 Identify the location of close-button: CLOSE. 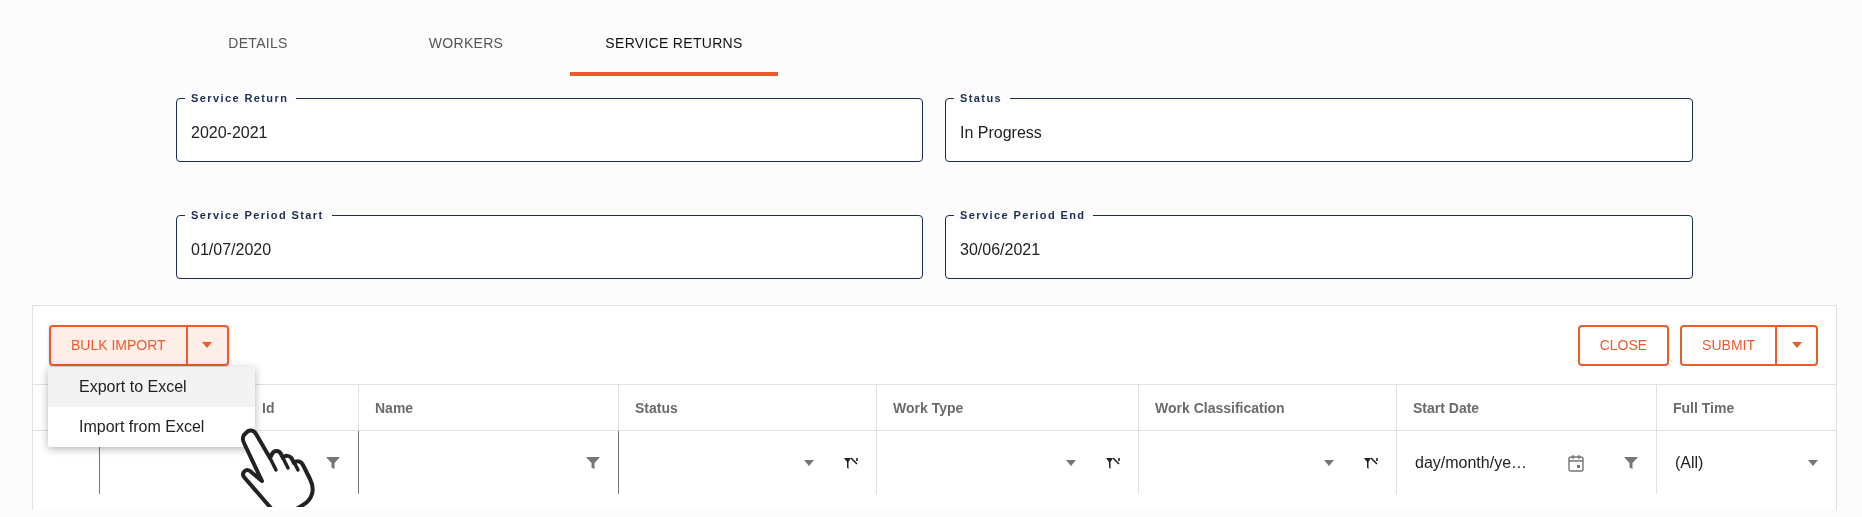
(1623, 345).